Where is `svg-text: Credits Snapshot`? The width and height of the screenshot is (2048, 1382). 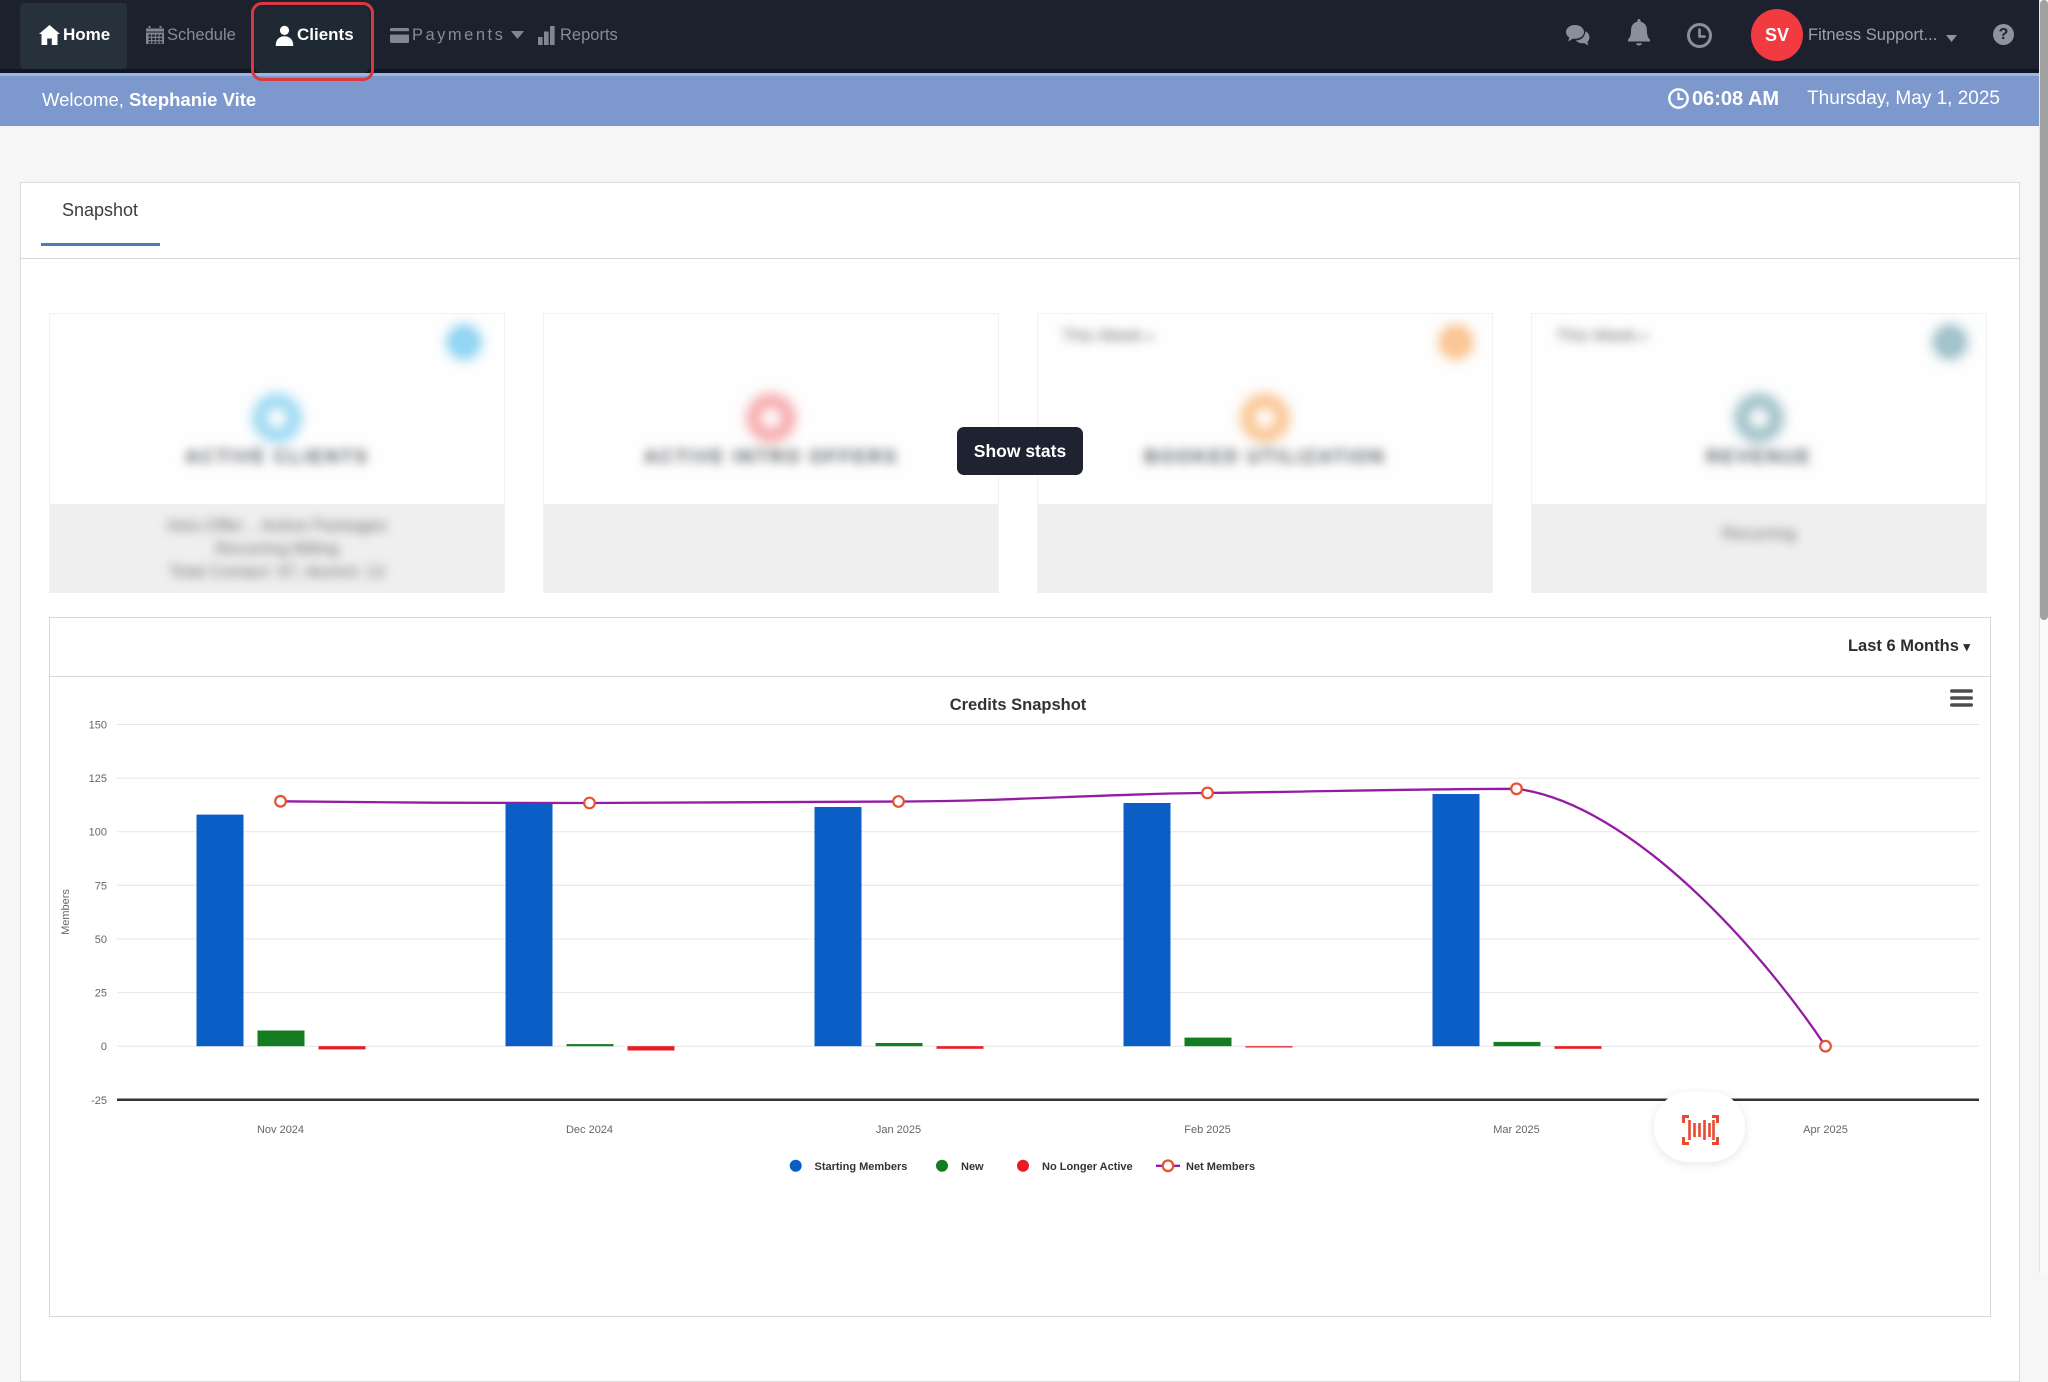
svg-text: Credits Snapshot is located at coordinates (1018, 705).